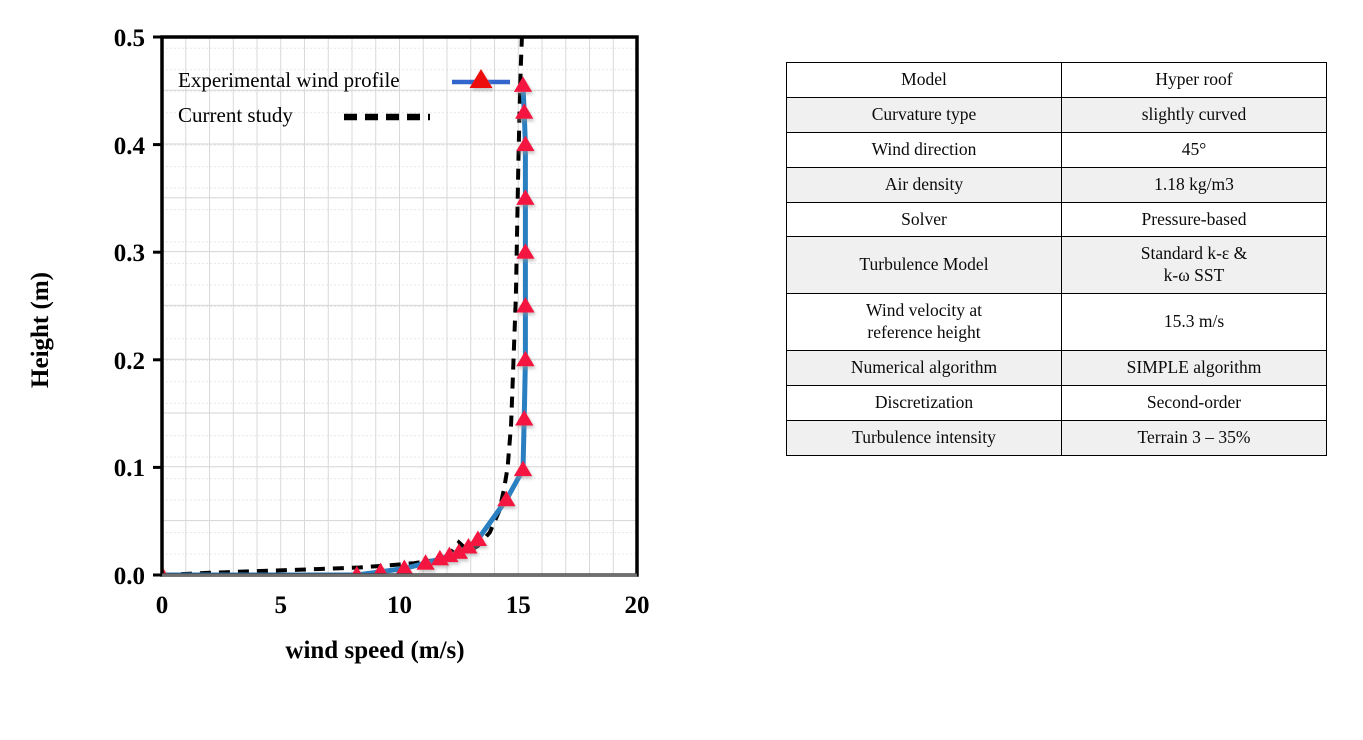  I want to click on table-cell-label: Wind direction, so click(924, 149).